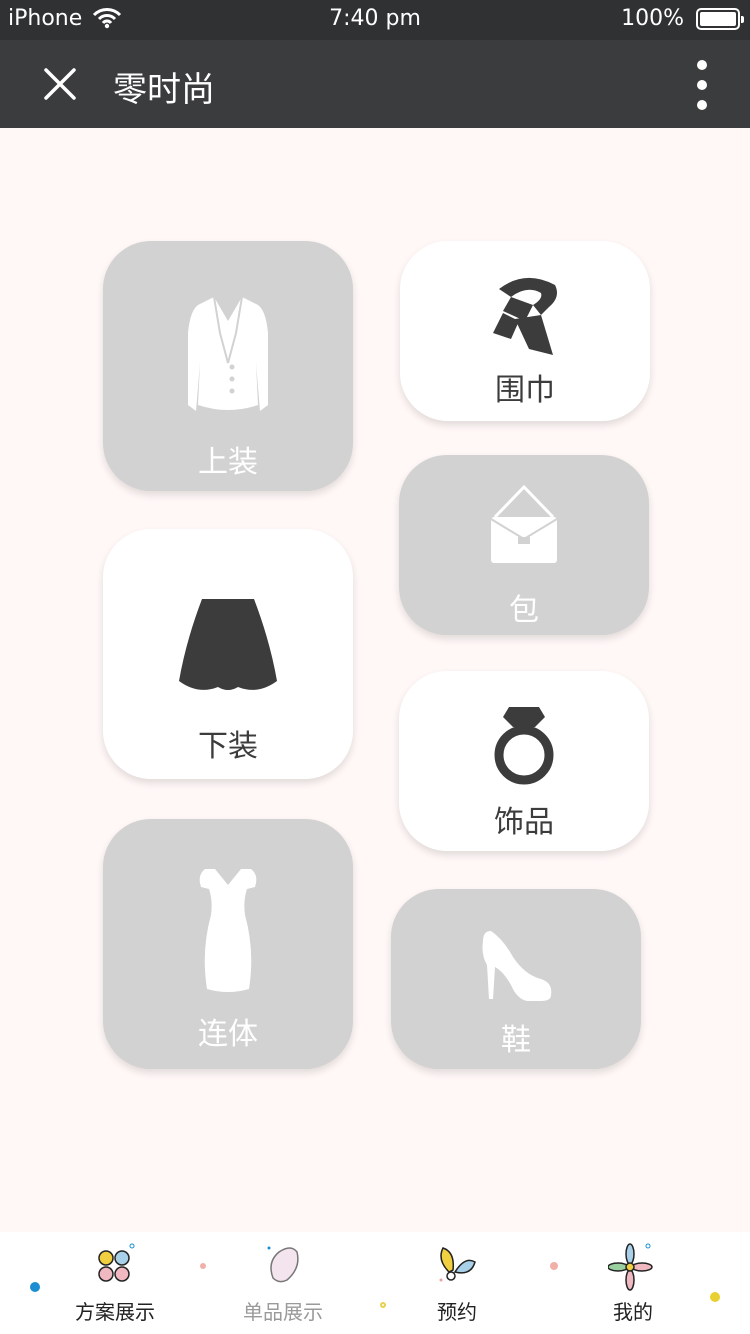  I want to click on petal-icon, so click(283, 1266).